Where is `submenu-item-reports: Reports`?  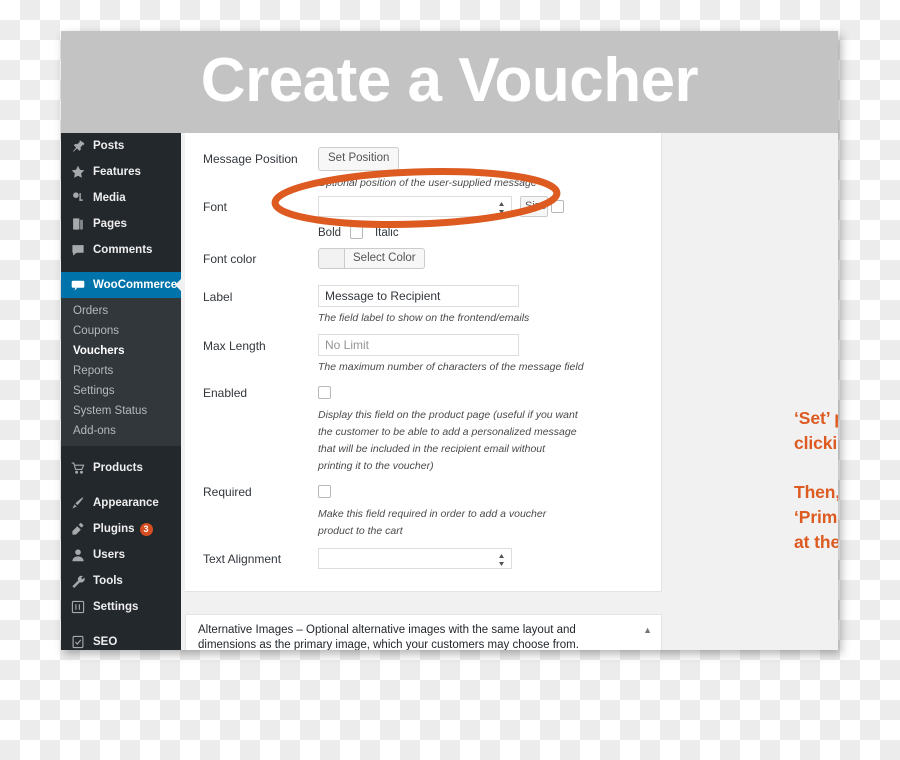
submenu-item-reports: Reports is located at coordinates (121, 371).